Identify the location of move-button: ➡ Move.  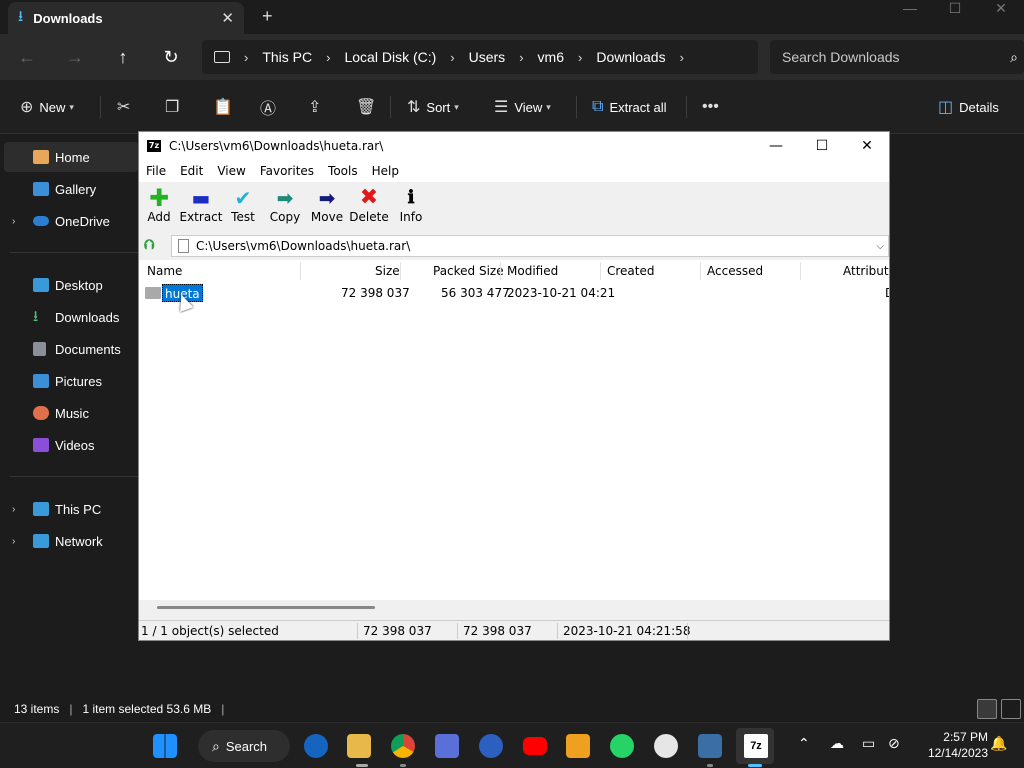
(327, 208).